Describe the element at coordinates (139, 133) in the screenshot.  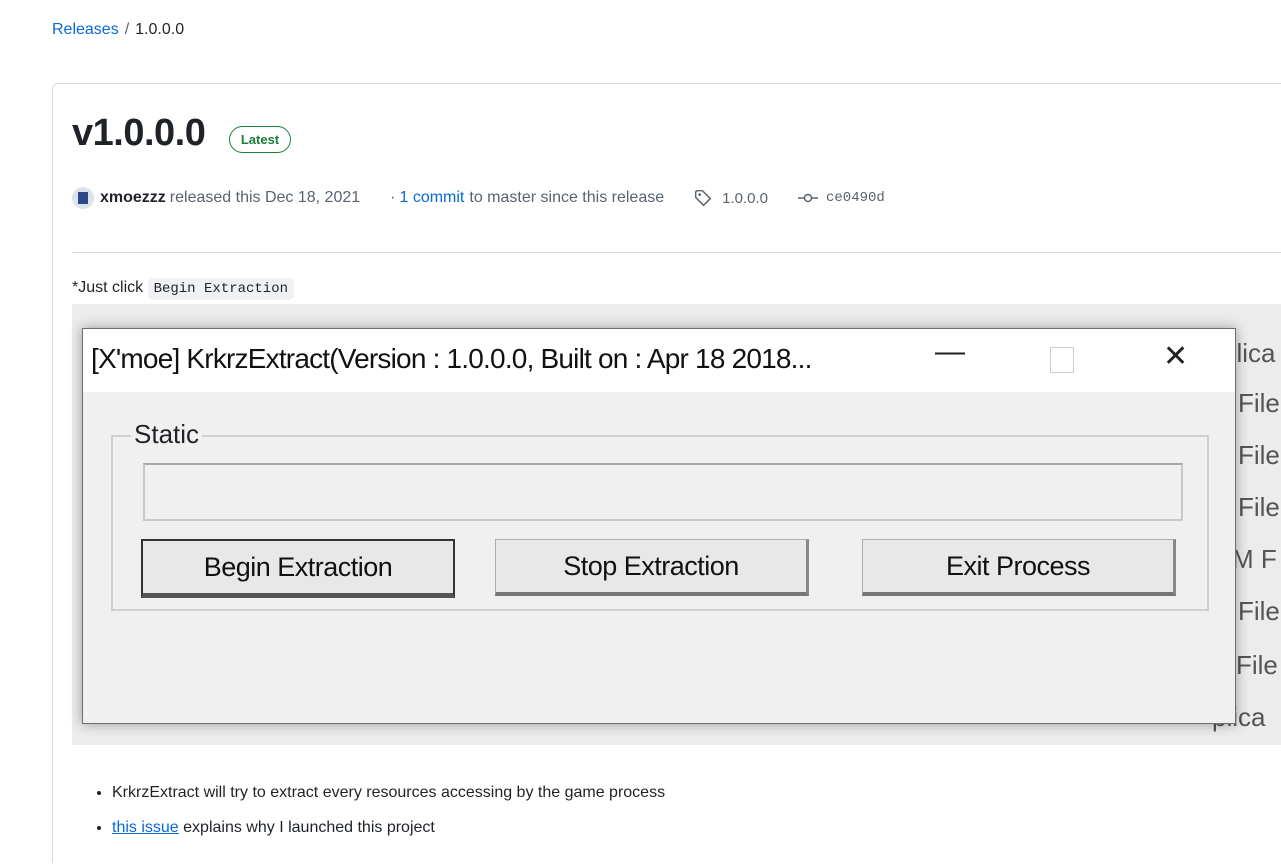
I see `release-title: v1.0.0.0` at that location.